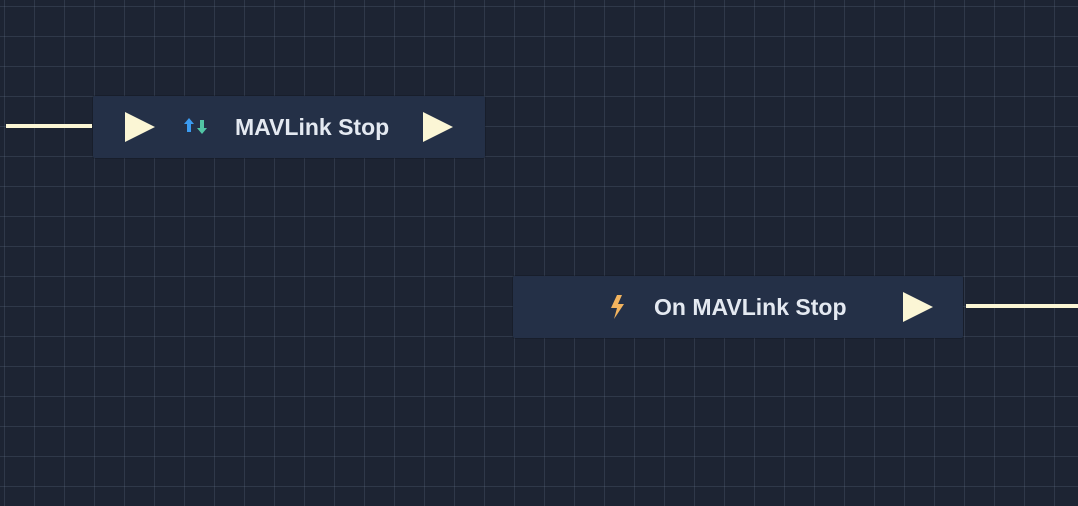 This screenshot has height=506, width=1078. I want to click on lightning-bolt-icon, so click(617, 307).